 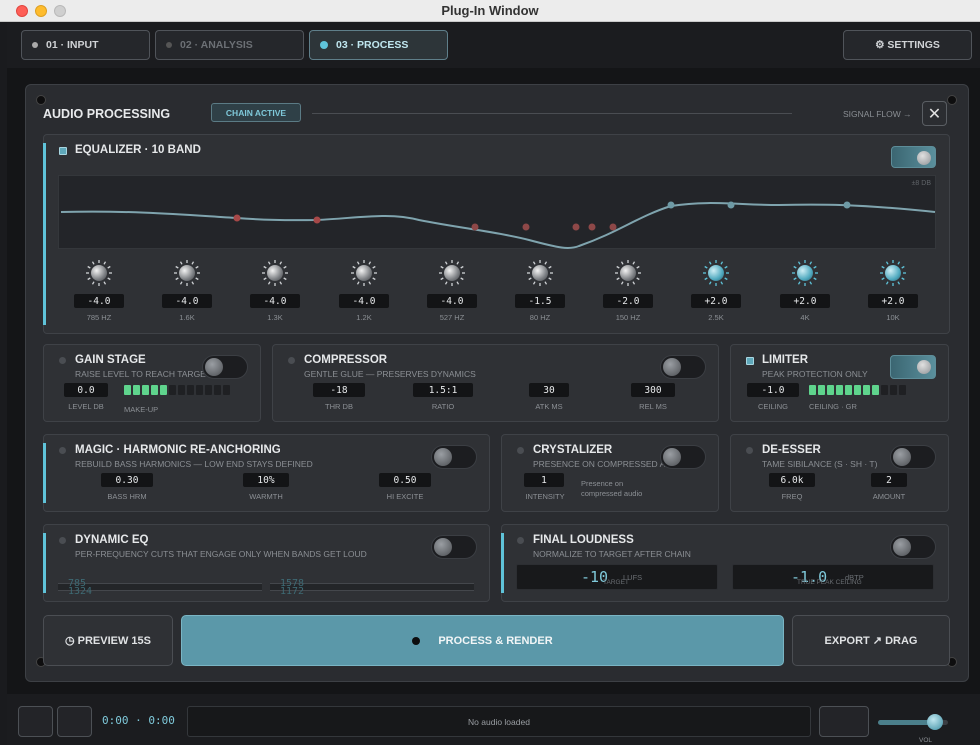 What do you see at coordinates (225, 367) in the screenshot?
I see `gain-toggle` at bounding box center [225, 367].